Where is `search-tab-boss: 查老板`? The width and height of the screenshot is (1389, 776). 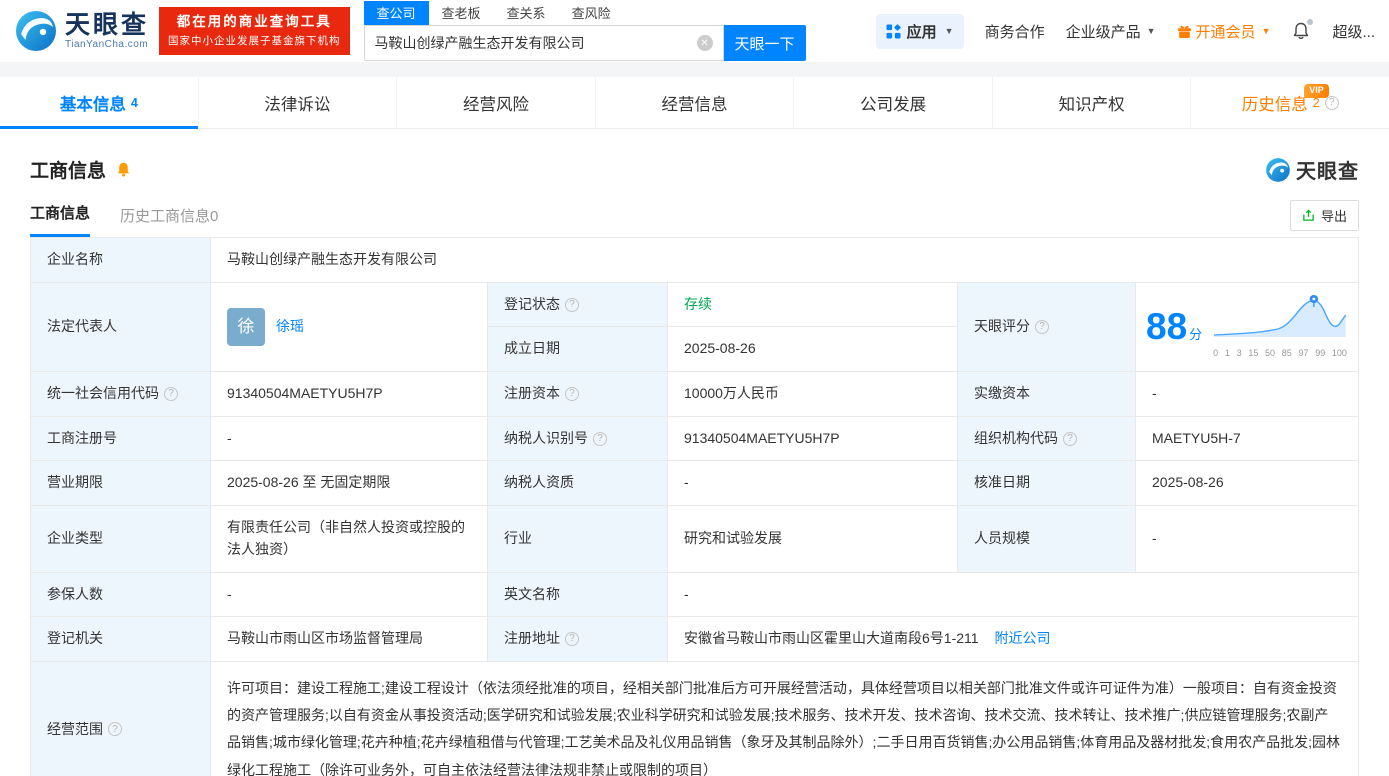 search-tab-boss: 查老板 is located at coordinates (461, 13).